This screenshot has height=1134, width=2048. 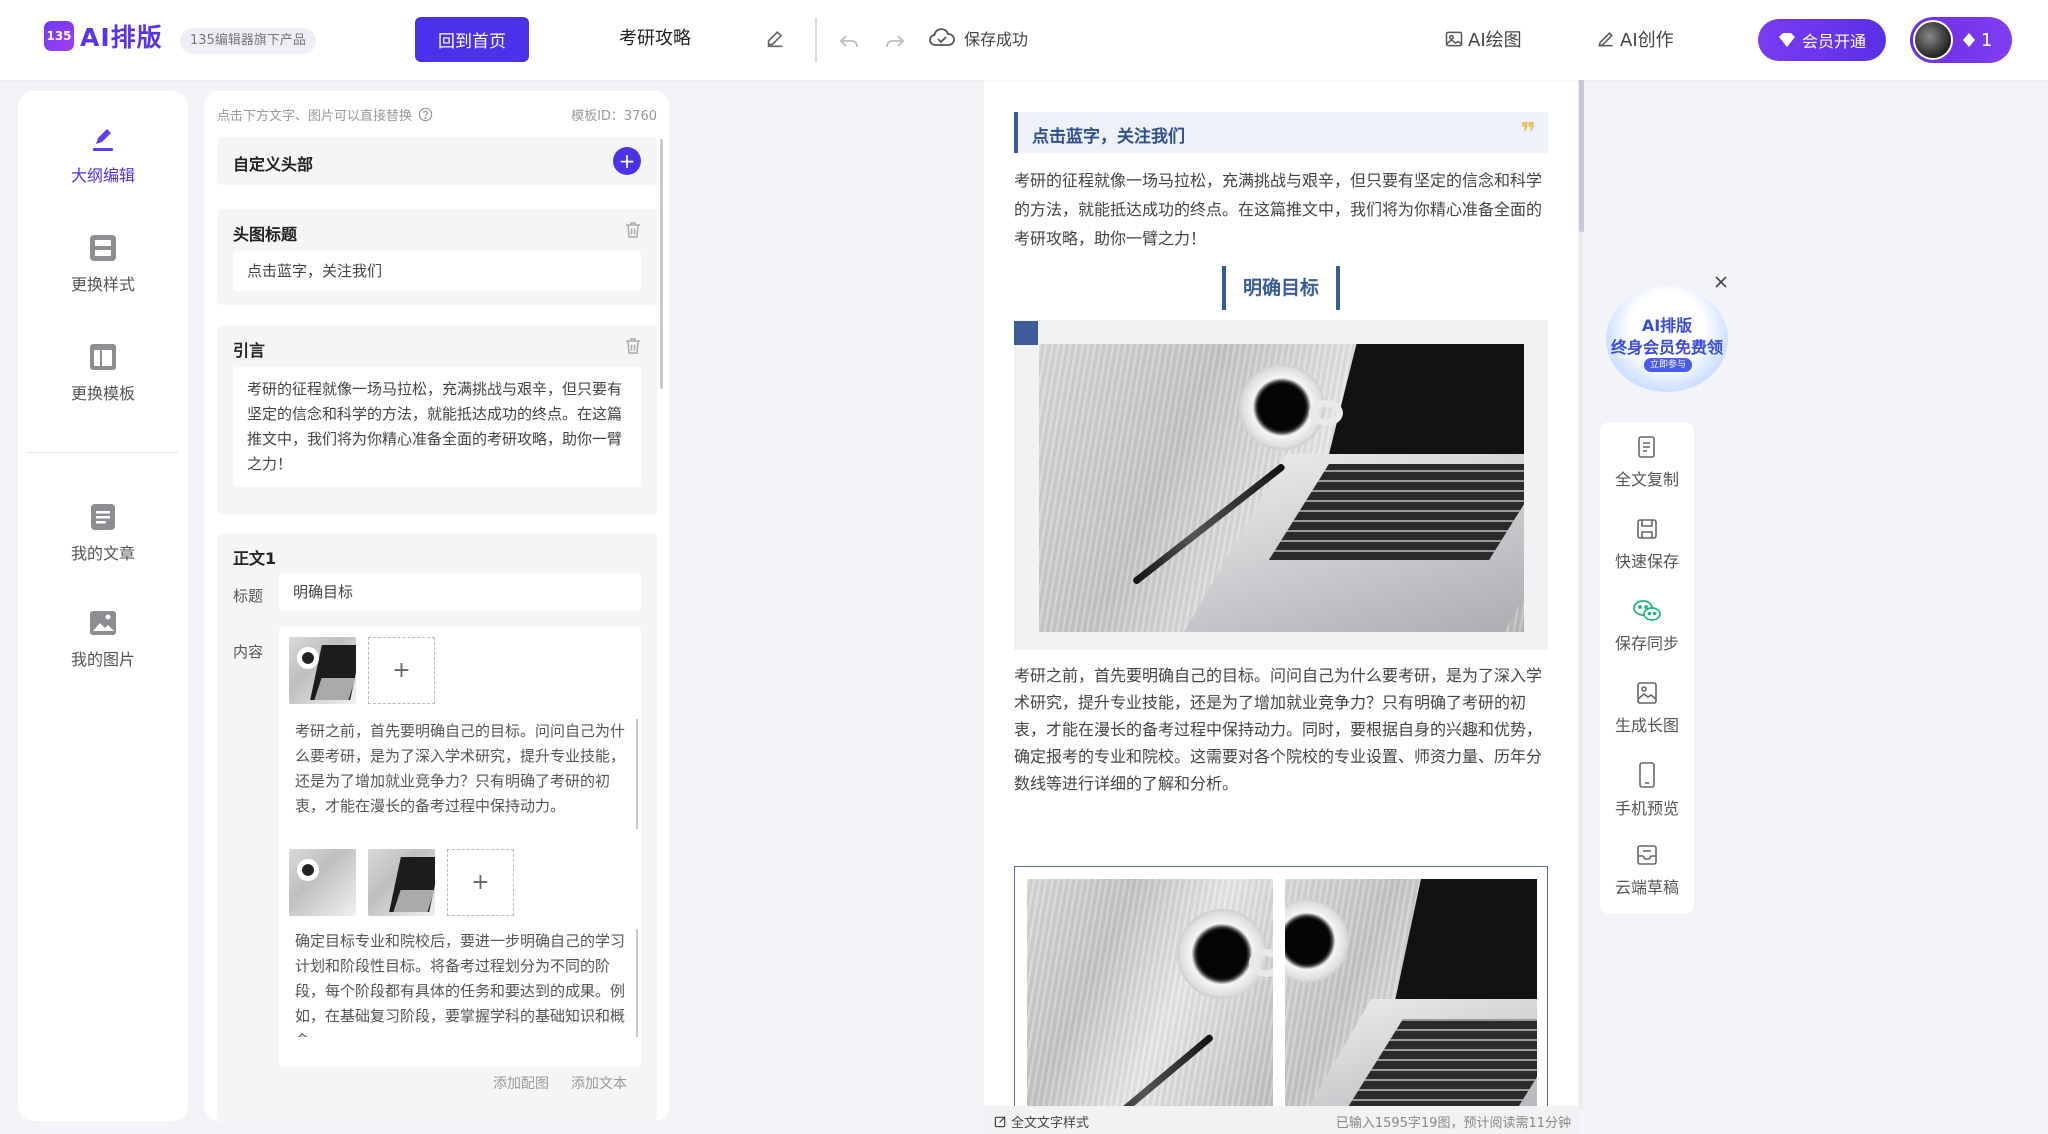 I want to click on avatar, so click(x=1933, y=40).